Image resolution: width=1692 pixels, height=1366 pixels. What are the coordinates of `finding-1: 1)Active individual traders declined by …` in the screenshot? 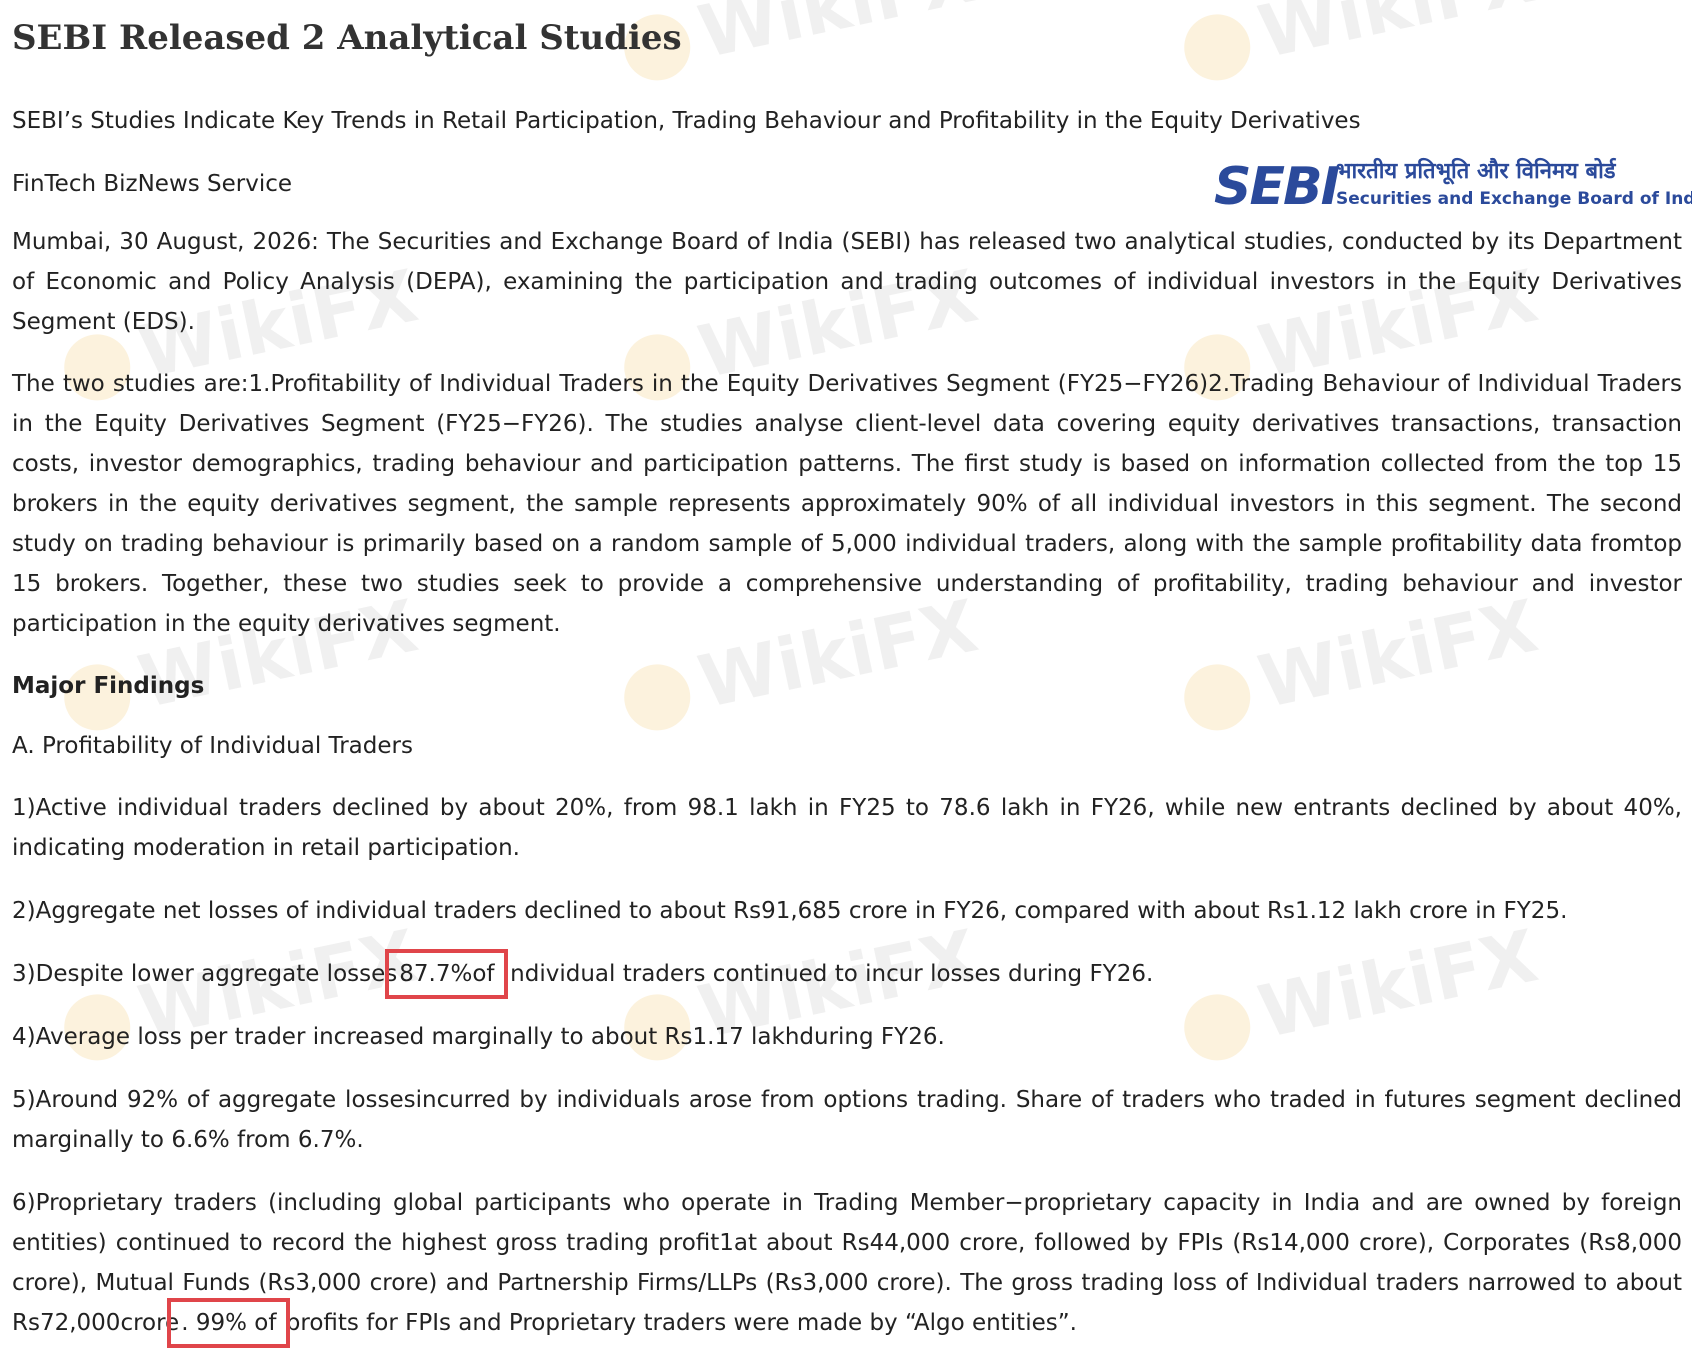 It's located at (847, 828).